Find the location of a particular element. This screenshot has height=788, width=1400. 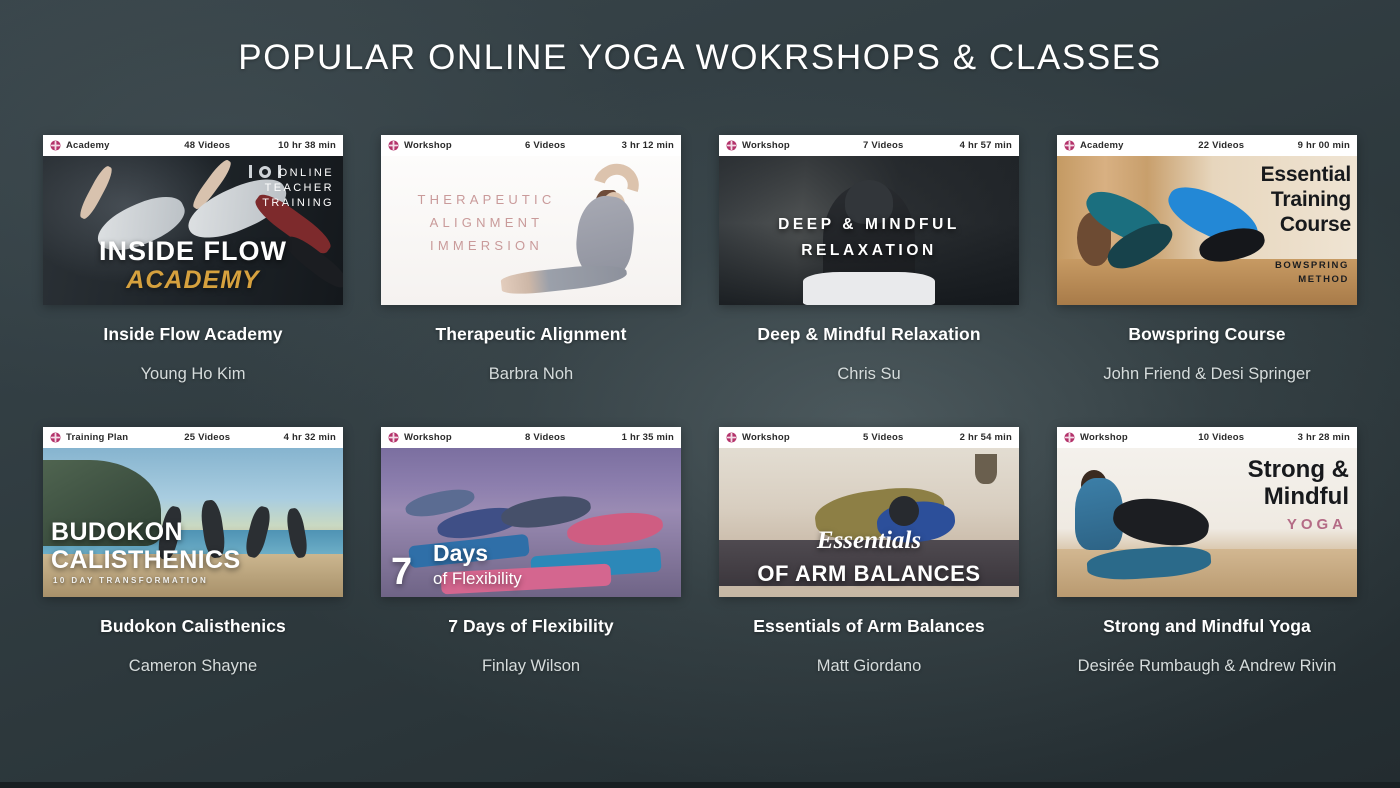

card-duration: 4 hr 32 min is located at coordinates (309, 437).